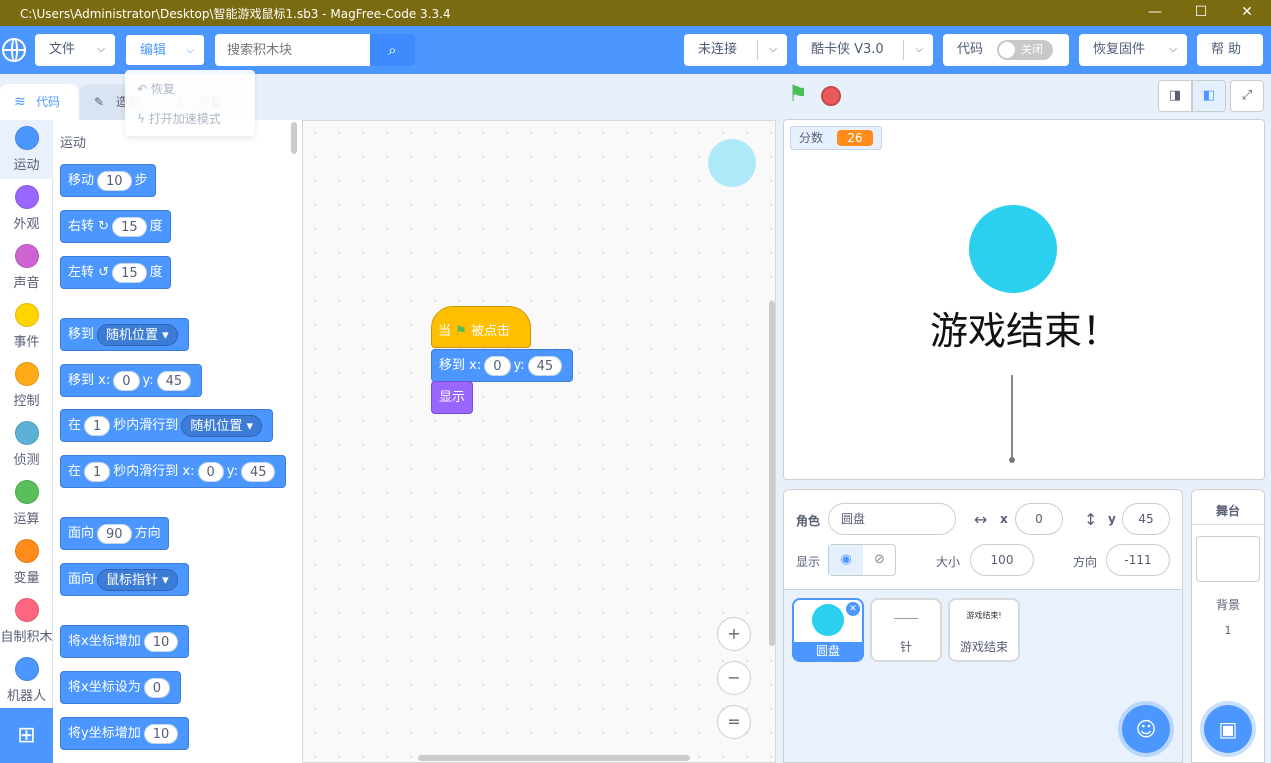  Describe the element at coordinates (1025, 50) in the screenshot. I see `code-toggle-switch: 关闭` at that location.